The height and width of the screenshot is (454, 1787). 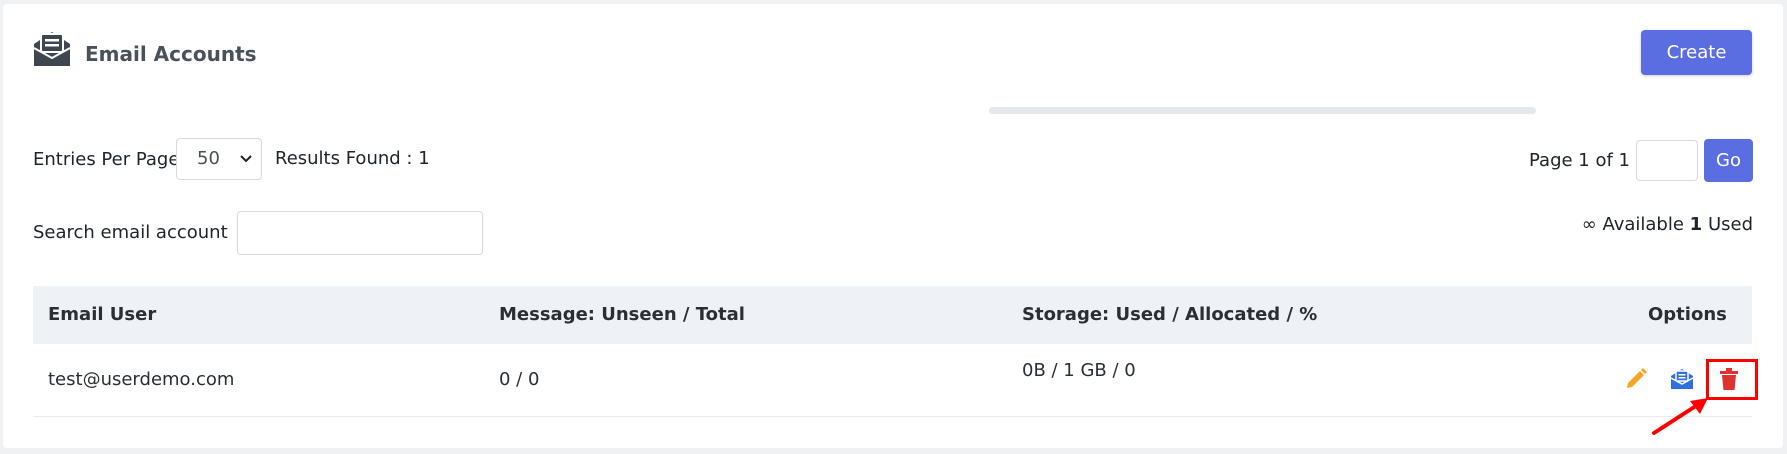 I want to click on annotation-arrow-icon, so click(x=1680, y=416).